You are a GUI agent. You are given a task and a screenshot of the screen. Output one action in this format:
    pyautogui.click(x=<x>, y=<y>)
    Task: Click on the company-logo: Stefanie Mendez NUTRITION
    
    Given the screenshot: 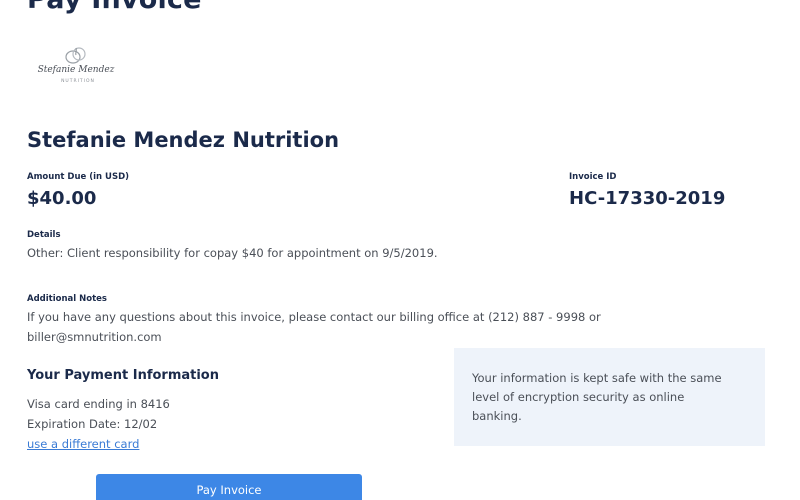 What is the action you would take?
    pyautogui.click(x=76, y=69)
    